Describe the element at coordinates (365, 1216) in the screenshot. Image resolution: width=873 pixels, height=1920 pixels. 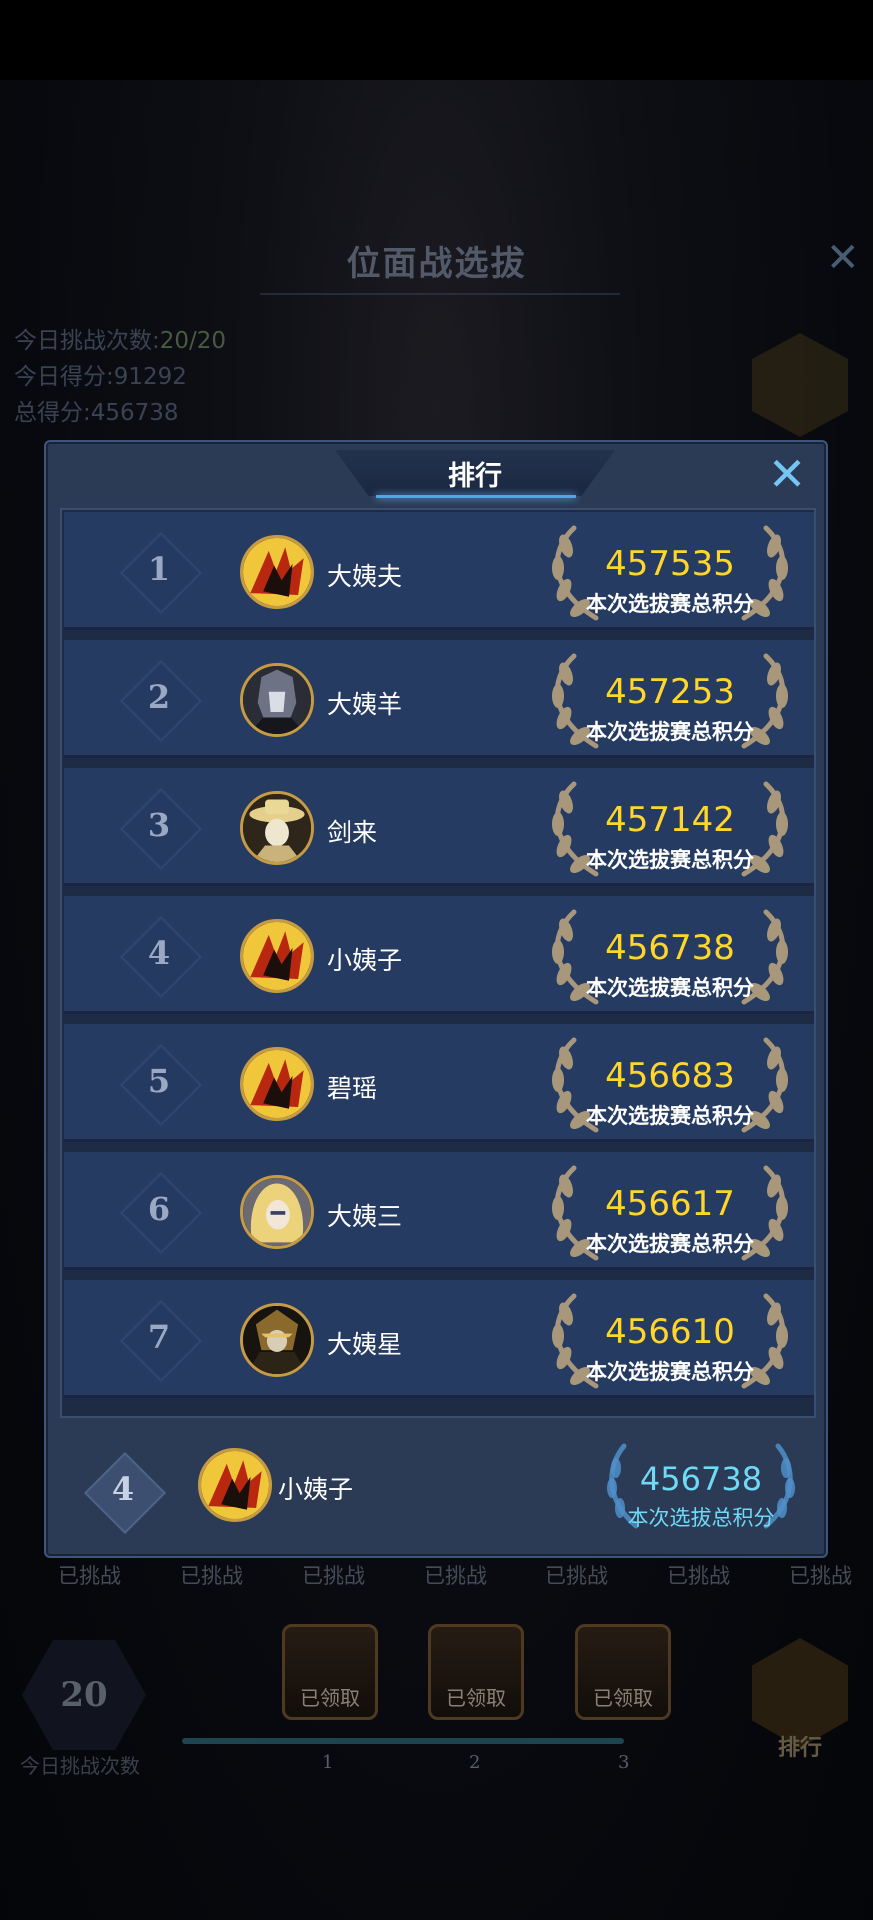
I see `player-name: 大姨三` at that location.